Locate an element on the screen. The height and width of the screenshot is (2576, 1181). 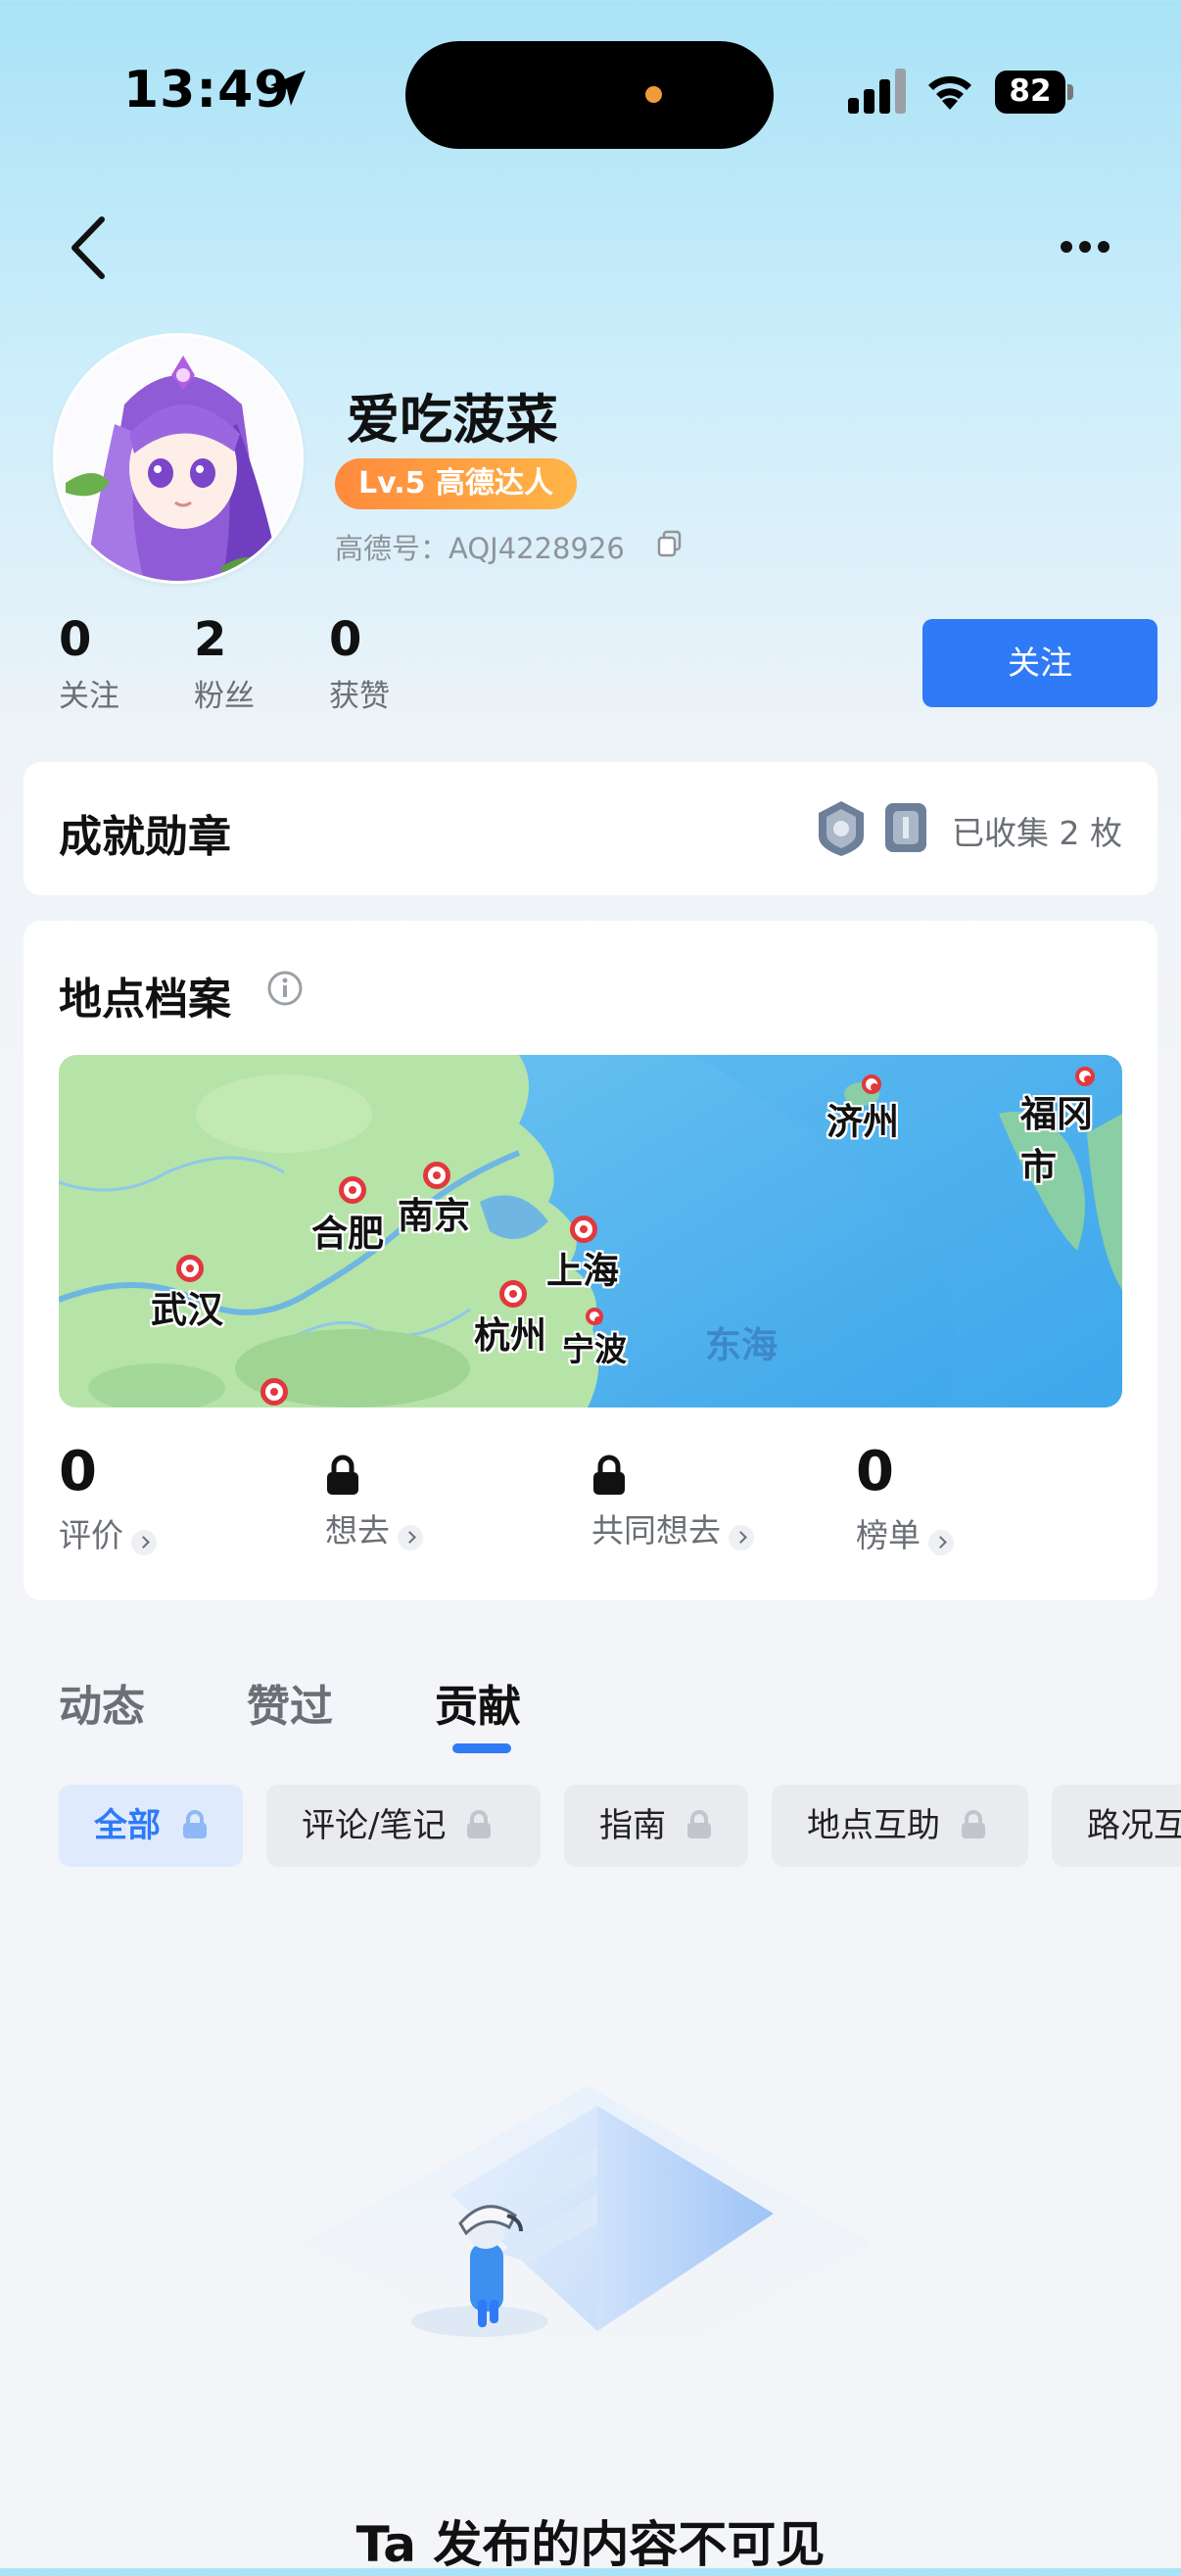
battery-indicator: 82 is located at coordinates (1034, 92).